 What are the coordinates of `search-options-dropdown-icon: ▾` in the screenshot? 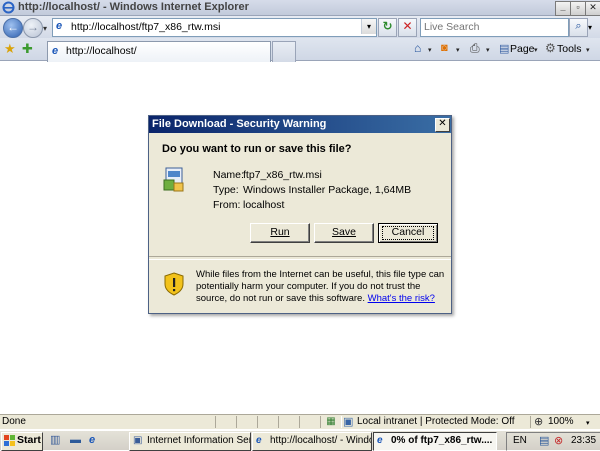 It's located at (590, 27).